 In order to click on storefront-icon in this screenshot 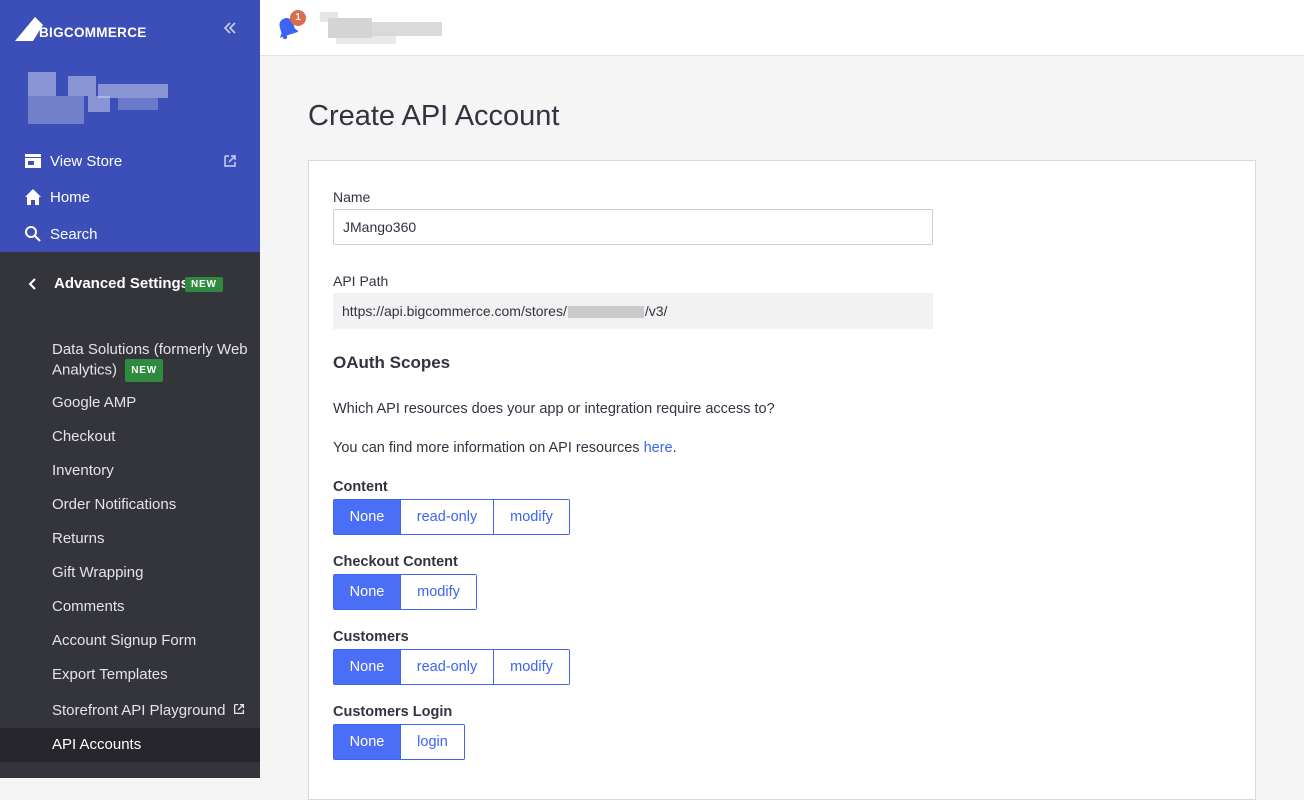, I will do `click(33, 161)`.